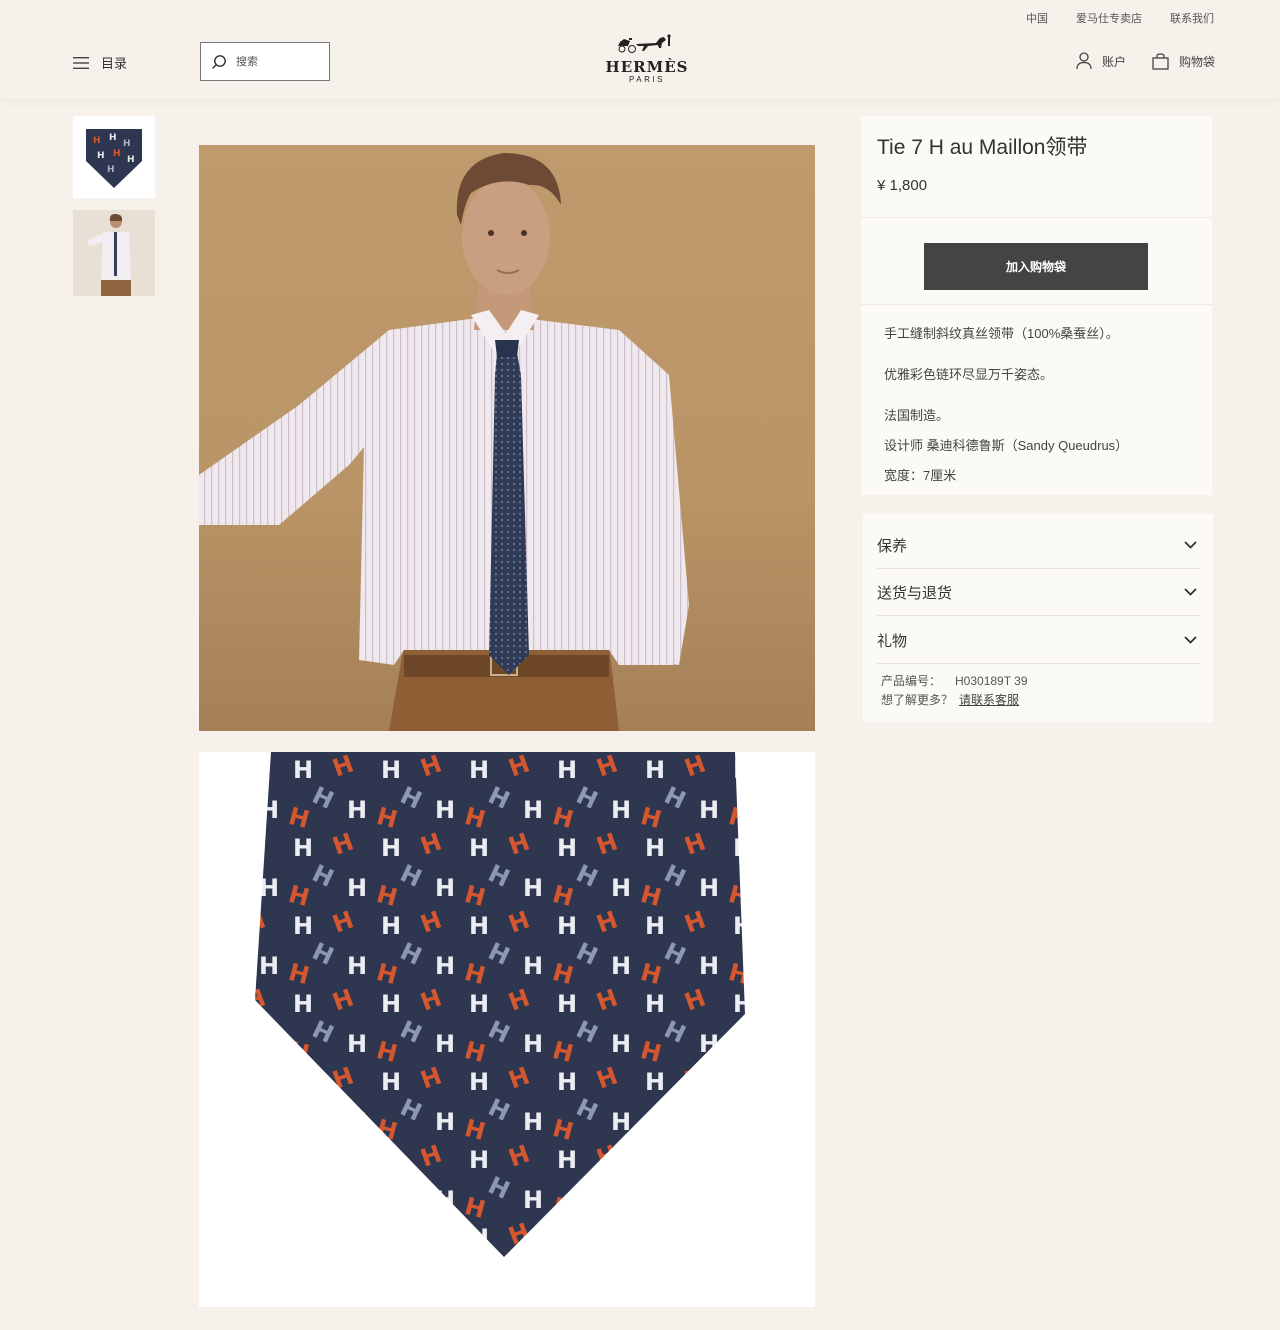 The height and width of the screenshot is (1330, 1280). I want to click on search-input, so click(276, 61).